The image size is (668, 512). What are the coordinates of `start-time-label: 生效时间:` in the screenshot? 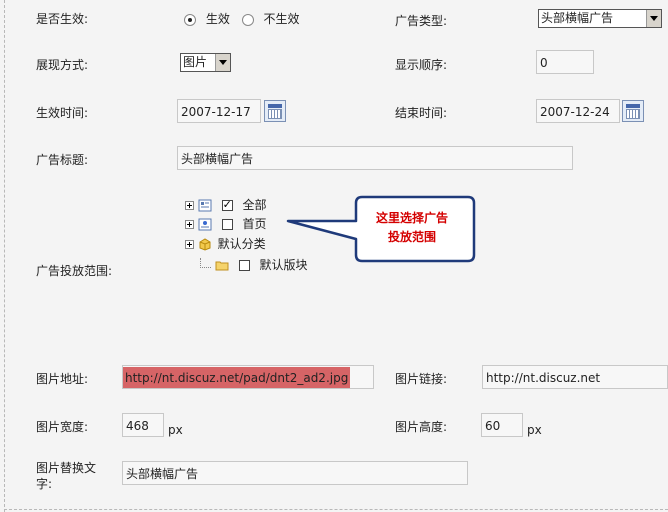 It's located at (62, 113).